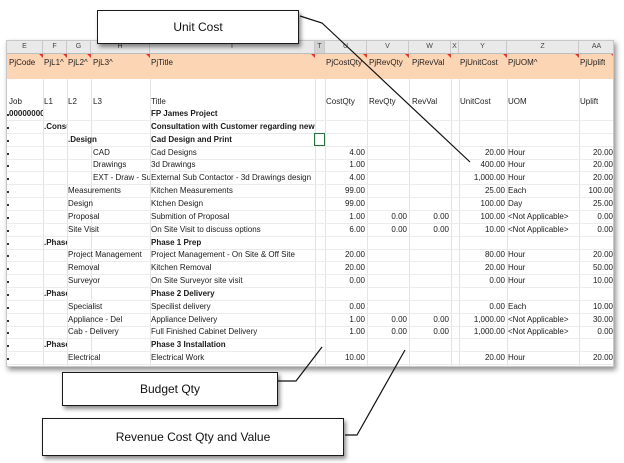  I want to click on unit-cost-callout: Unit Cost, so click(198, 27).